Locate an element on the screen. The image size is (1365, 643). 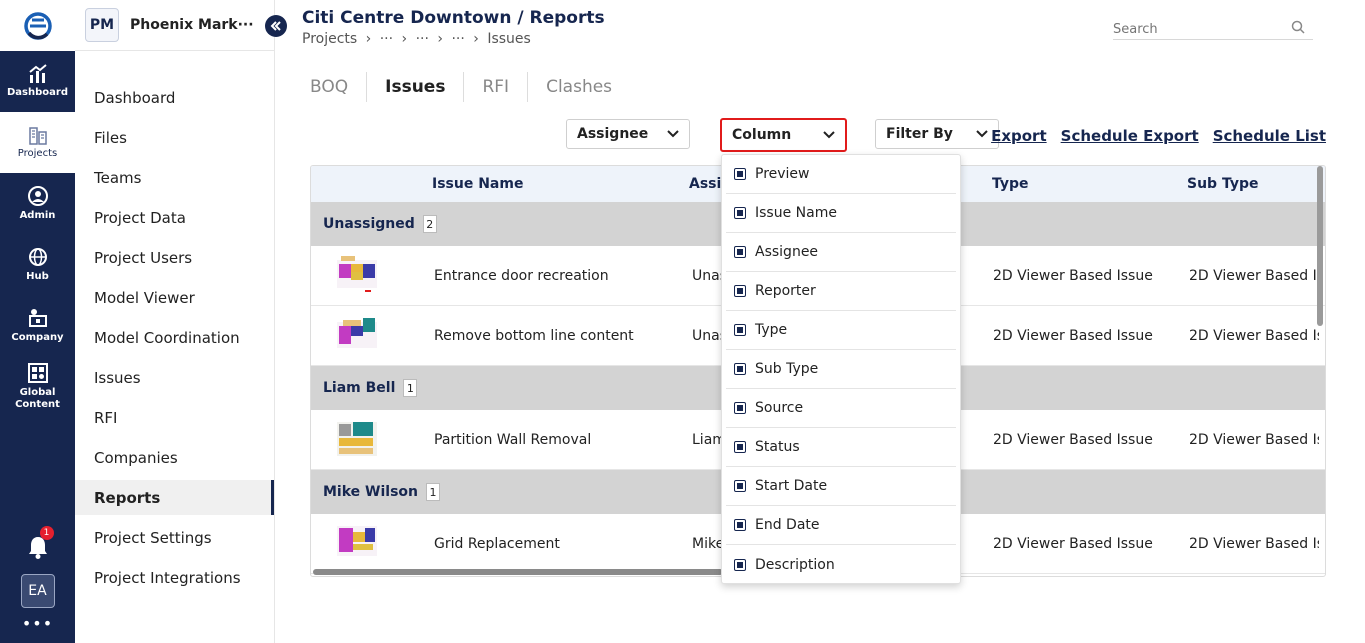
column-option-source: Source is located at coordinates (841, 408).